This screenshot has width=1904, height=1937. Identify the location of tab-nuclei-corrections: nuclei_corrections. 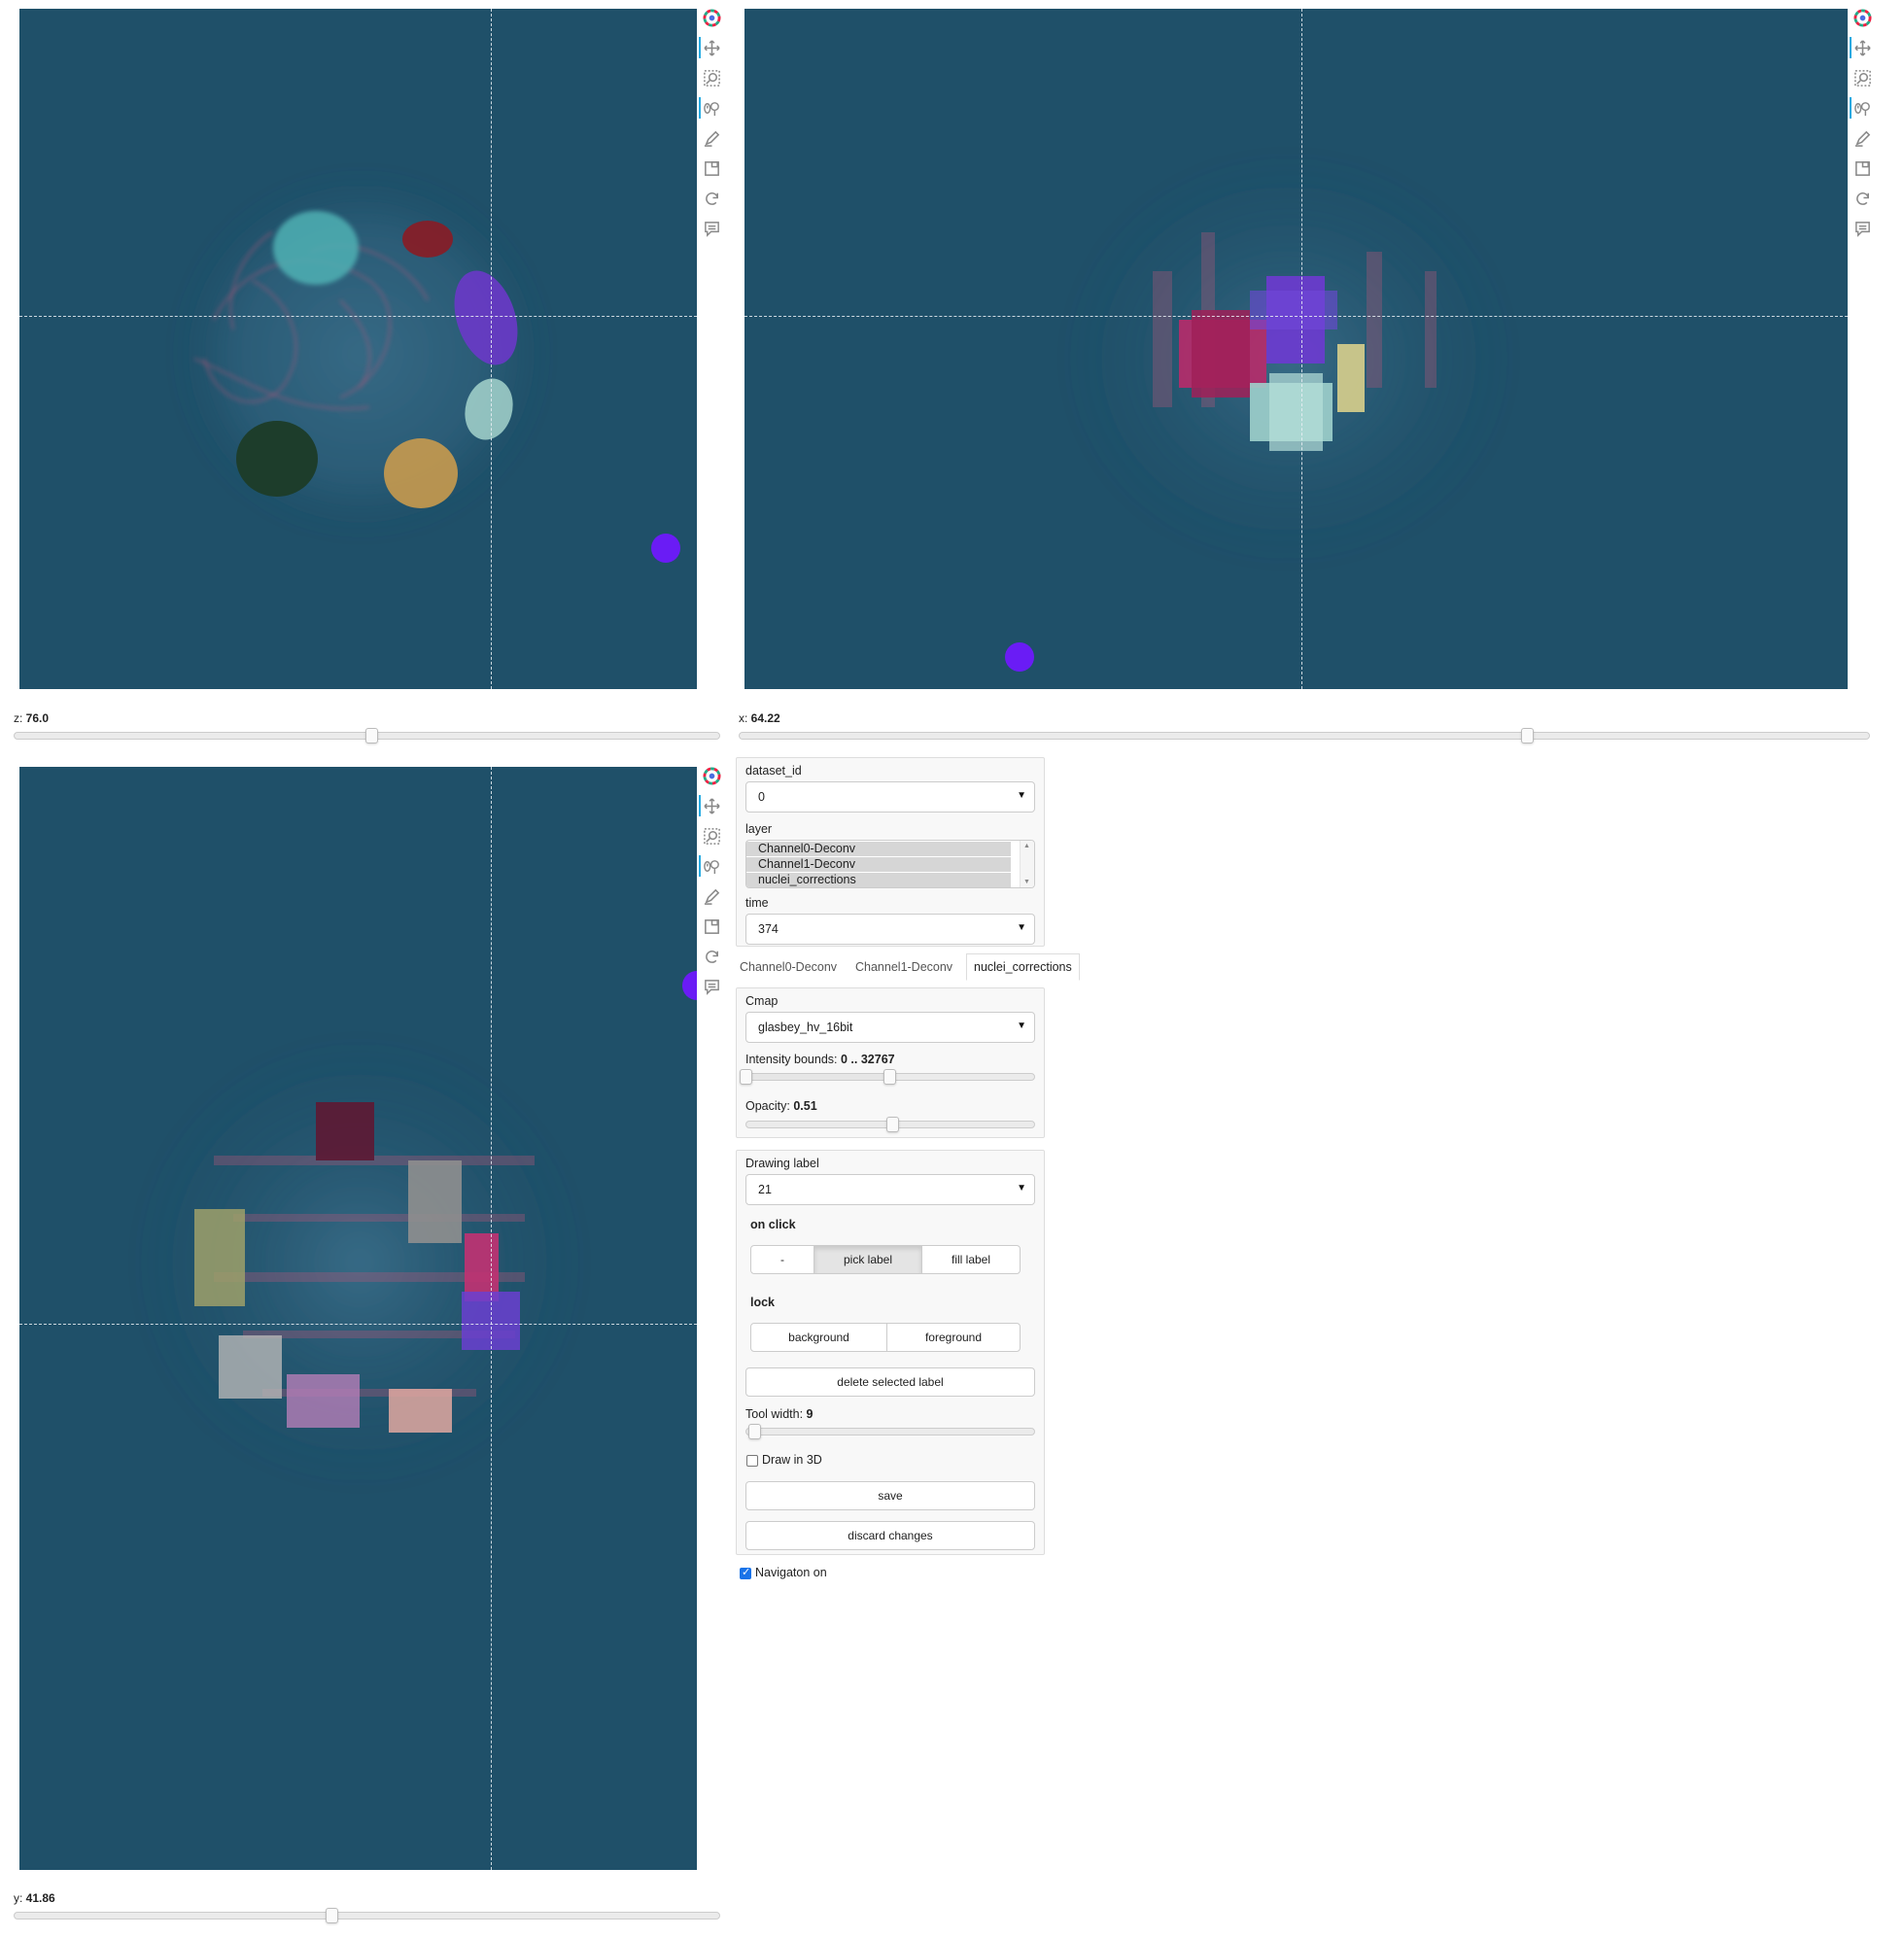
(1023, 967).